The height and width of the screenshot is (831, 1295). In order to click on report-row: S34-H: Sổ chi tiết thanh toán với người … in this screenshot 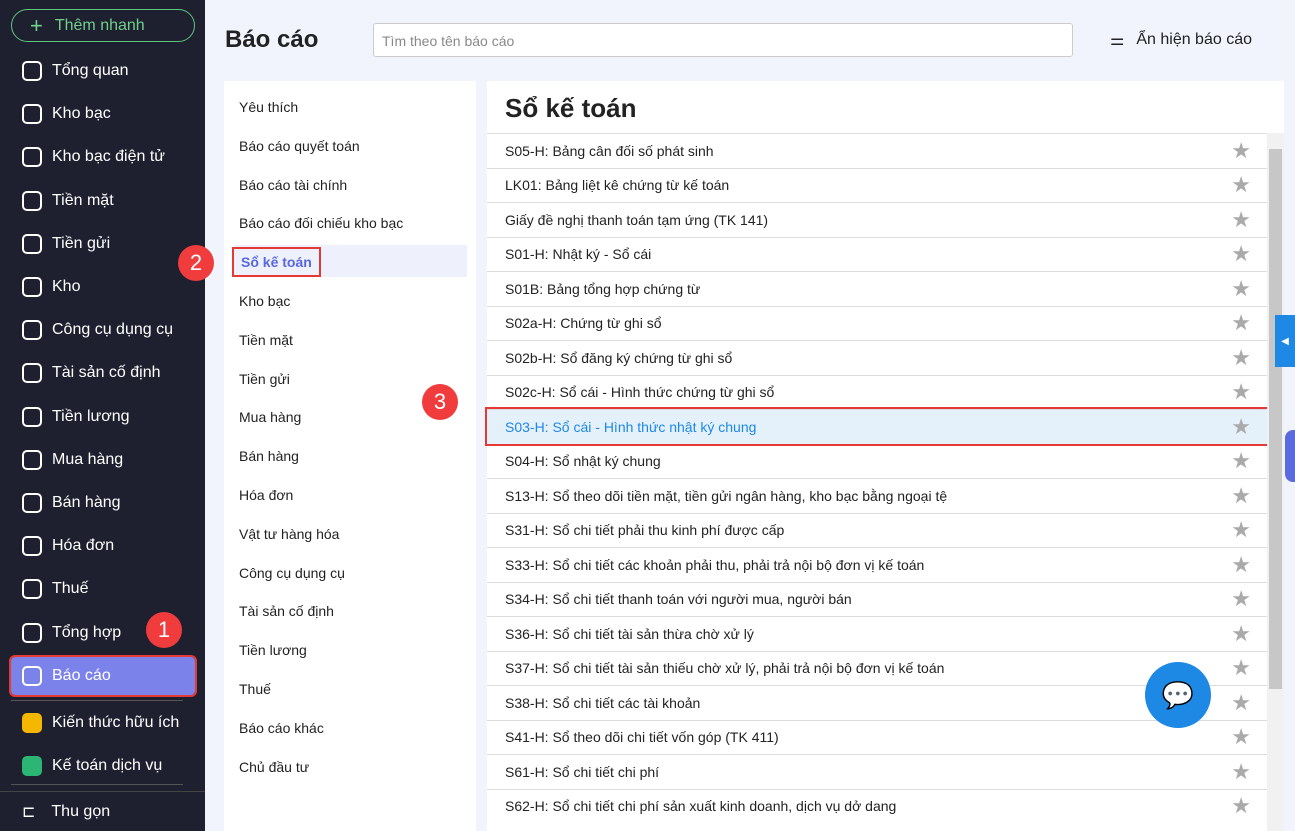, I will do `click(877, 599)`.